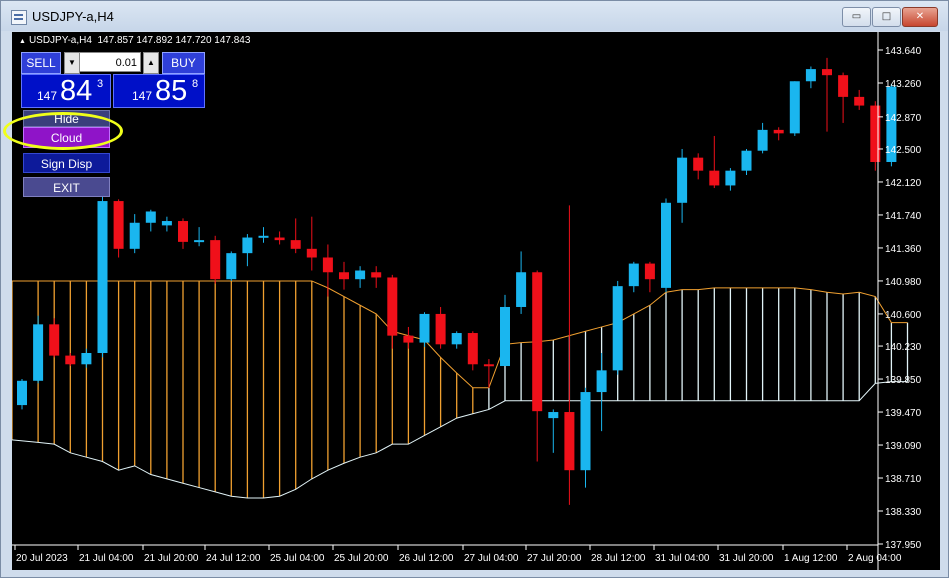  What do you see at coordinates (41, 63) in the screenshot?
I see `sell-button: SELL` at bounding box center [41, 63].